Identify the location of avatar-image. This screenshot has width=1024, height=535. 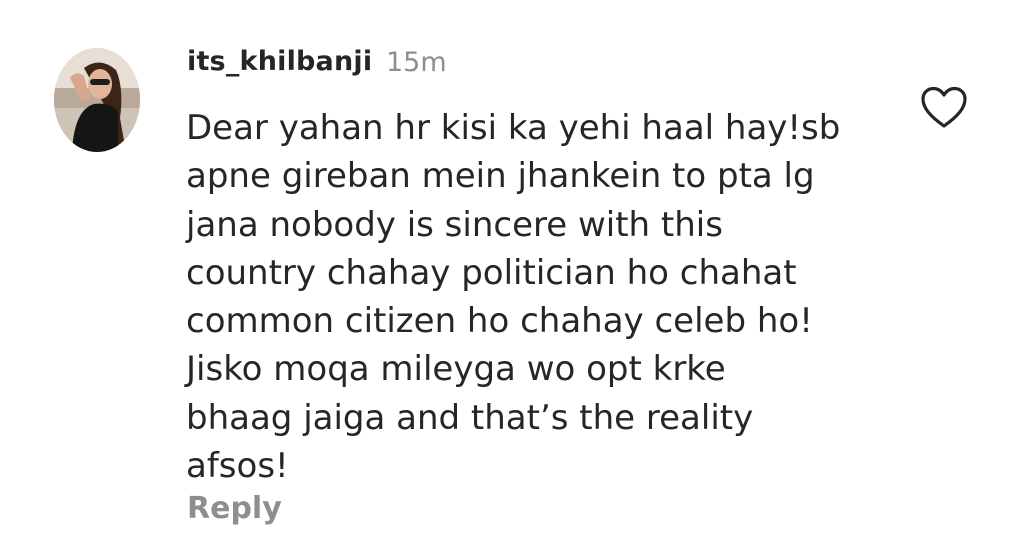
(97, 100).